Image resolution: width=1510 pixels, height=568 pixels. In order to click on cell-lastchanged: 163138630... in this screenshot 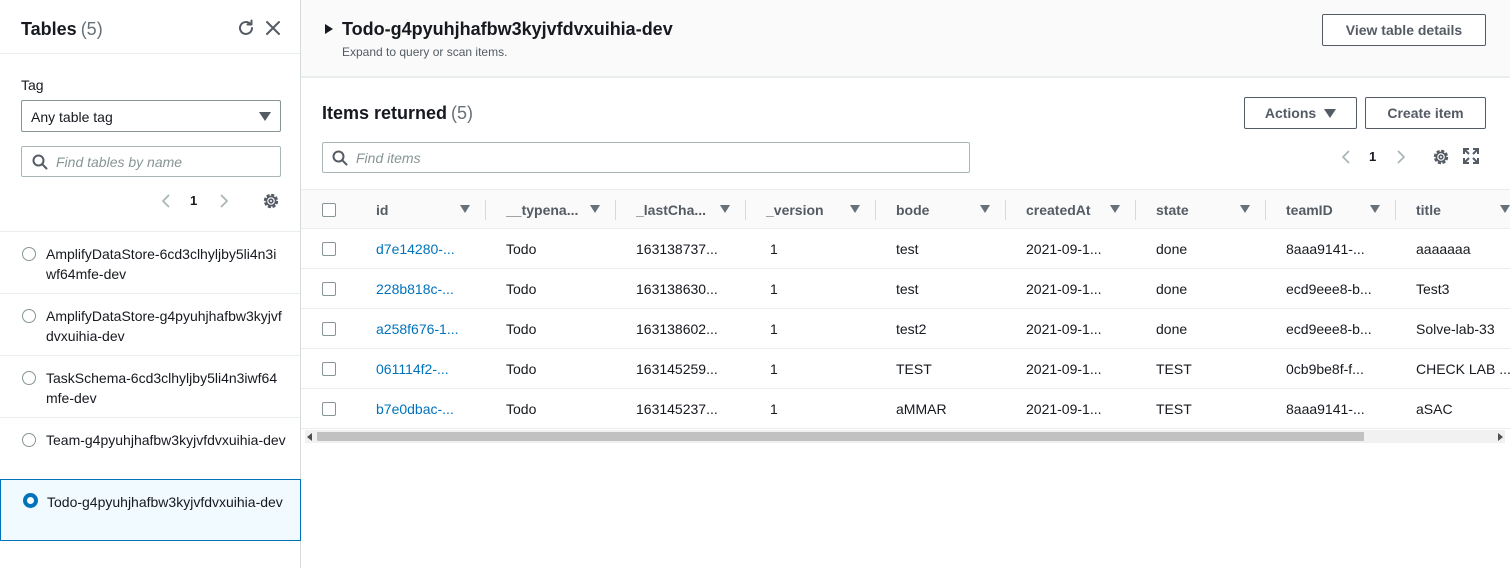, I will do `click(677, 289)`.